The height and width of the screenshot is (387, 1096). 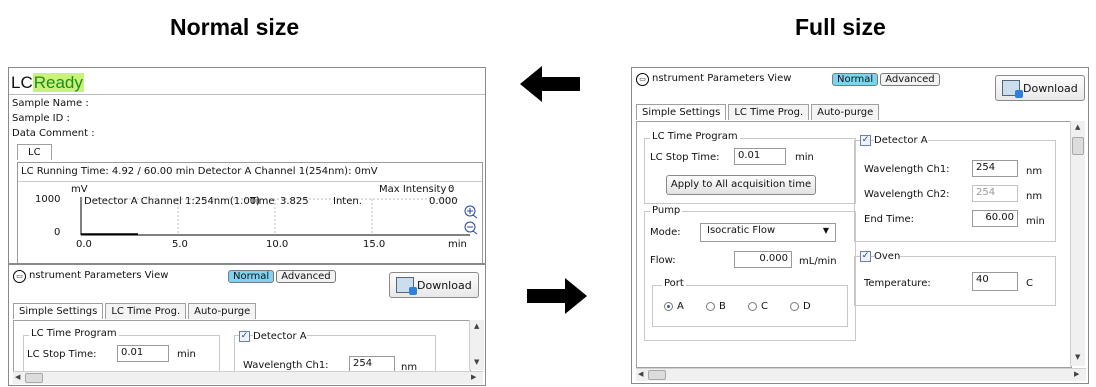 What do you see at coordinates (818, 261) in the screenshot?
I see `flow-unit-full: mL/min` at bounding box center [818, 261].